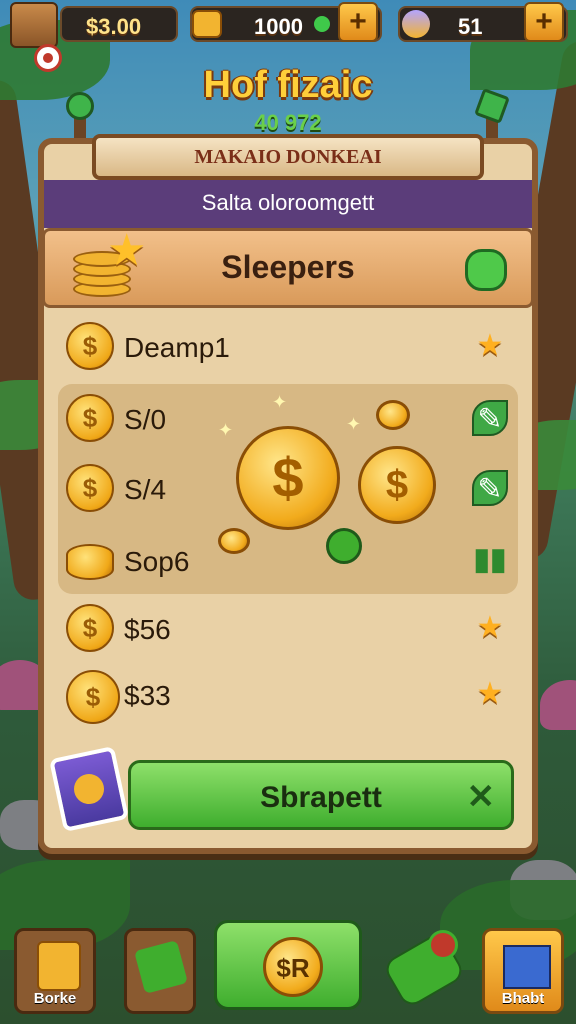  What do you see at coordinates (527, 967) in the screenshot?
I see `box-icon` at bounding box center [527, 967].